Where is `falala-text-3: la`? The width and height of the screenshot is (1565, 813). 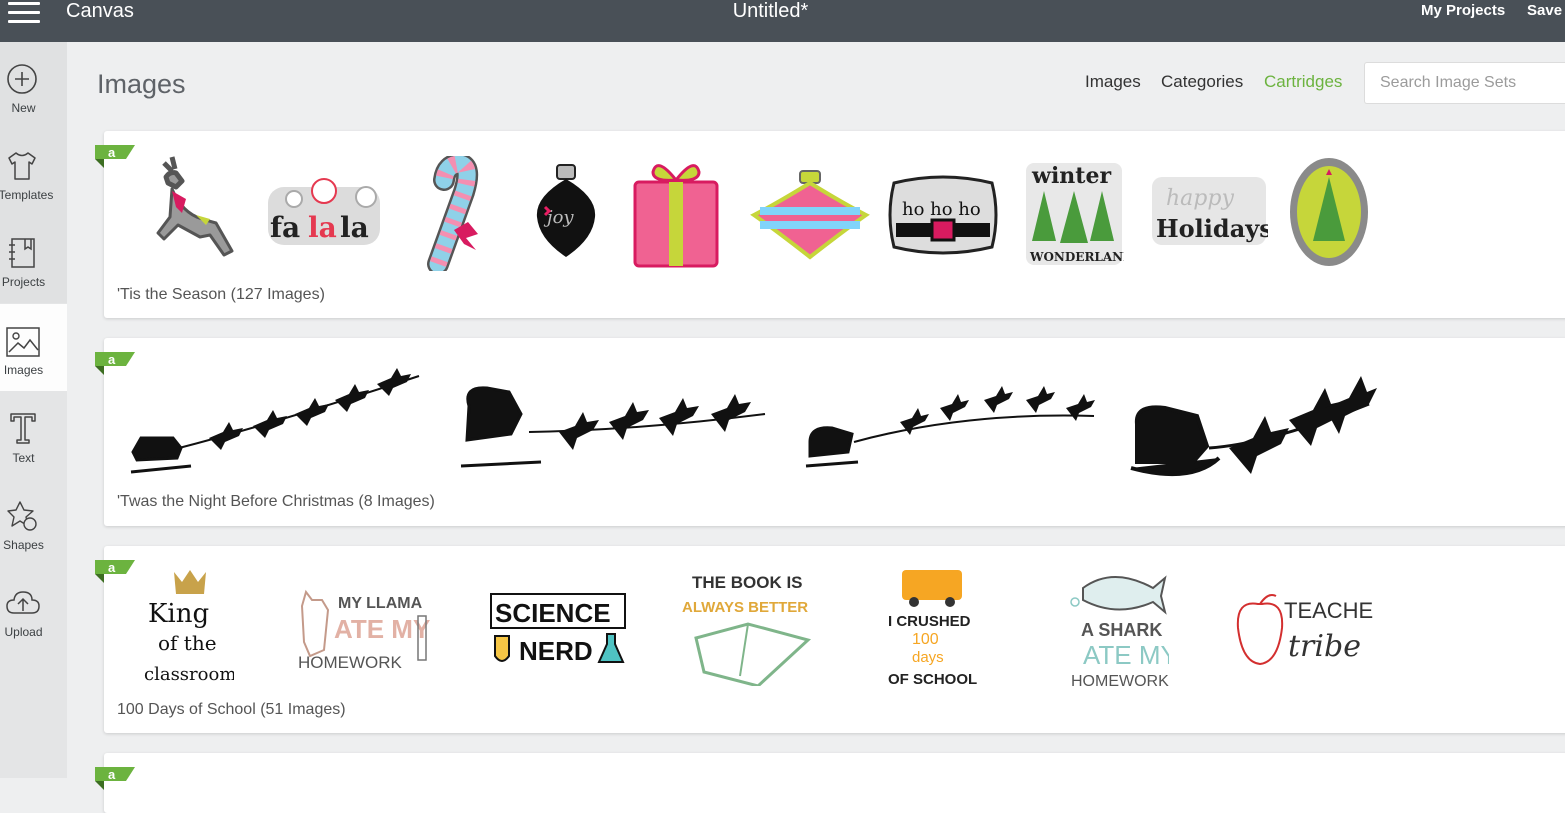
falala-text-3: la is located at coordinates (354, 227).